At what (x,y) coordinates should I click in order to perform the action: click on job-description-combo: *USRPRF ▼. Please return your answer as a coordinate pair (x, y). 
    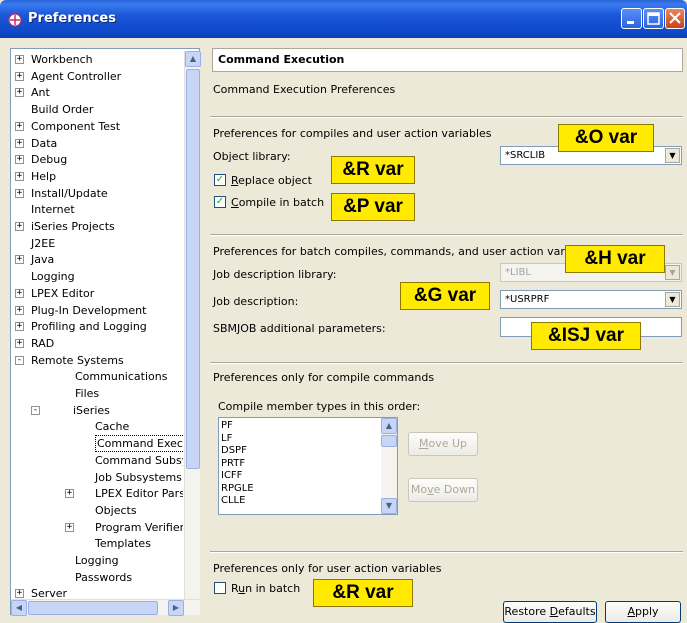
    Looking at the image, I should click on (591, 299).